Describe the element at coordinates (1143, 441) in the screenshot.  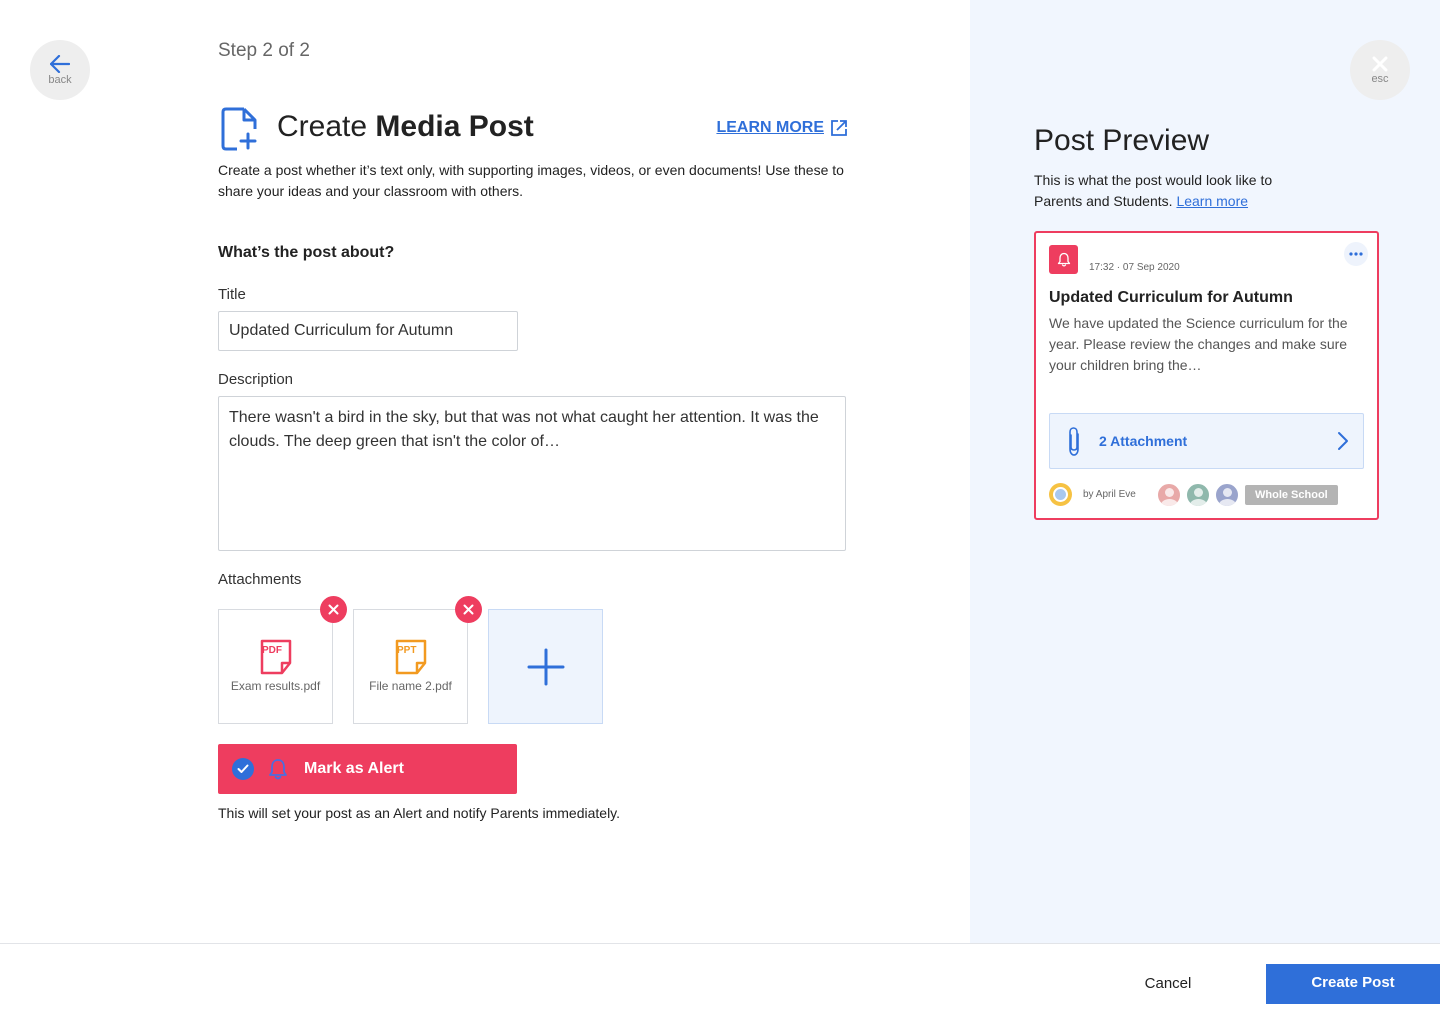
I see `attachments-count: 2 Attachments` at that location.